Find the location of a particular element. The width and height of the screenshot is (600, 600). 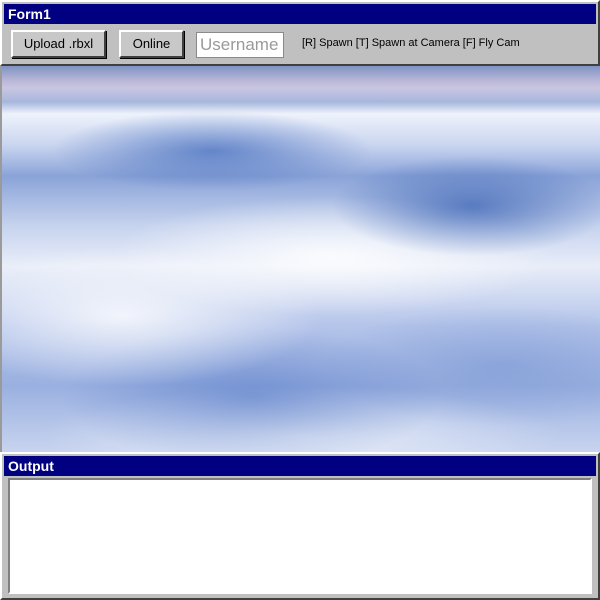

username-input: Username is located at coordinates (240, 45).